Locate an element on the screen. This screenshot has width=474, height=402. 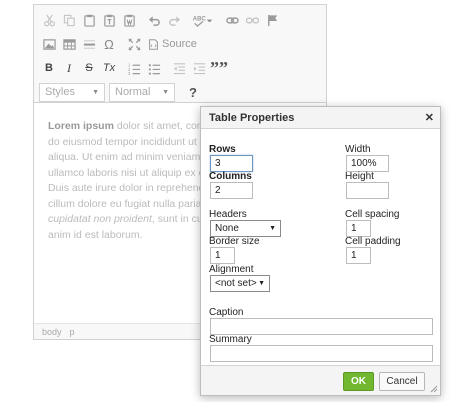
unlink-icon is located at coordinates (252, 20).